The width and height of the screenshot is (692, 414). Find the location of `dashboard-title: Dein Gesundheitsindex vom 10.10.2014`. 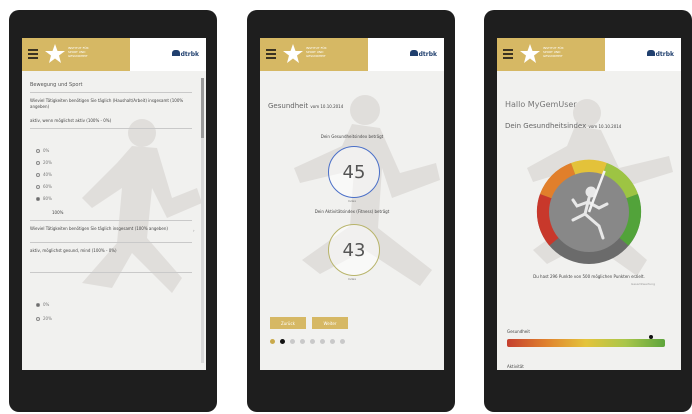

dashboard-title: Dein Gesundheitsindex vom 10.10.2014 is located at coordinates (563, 126).